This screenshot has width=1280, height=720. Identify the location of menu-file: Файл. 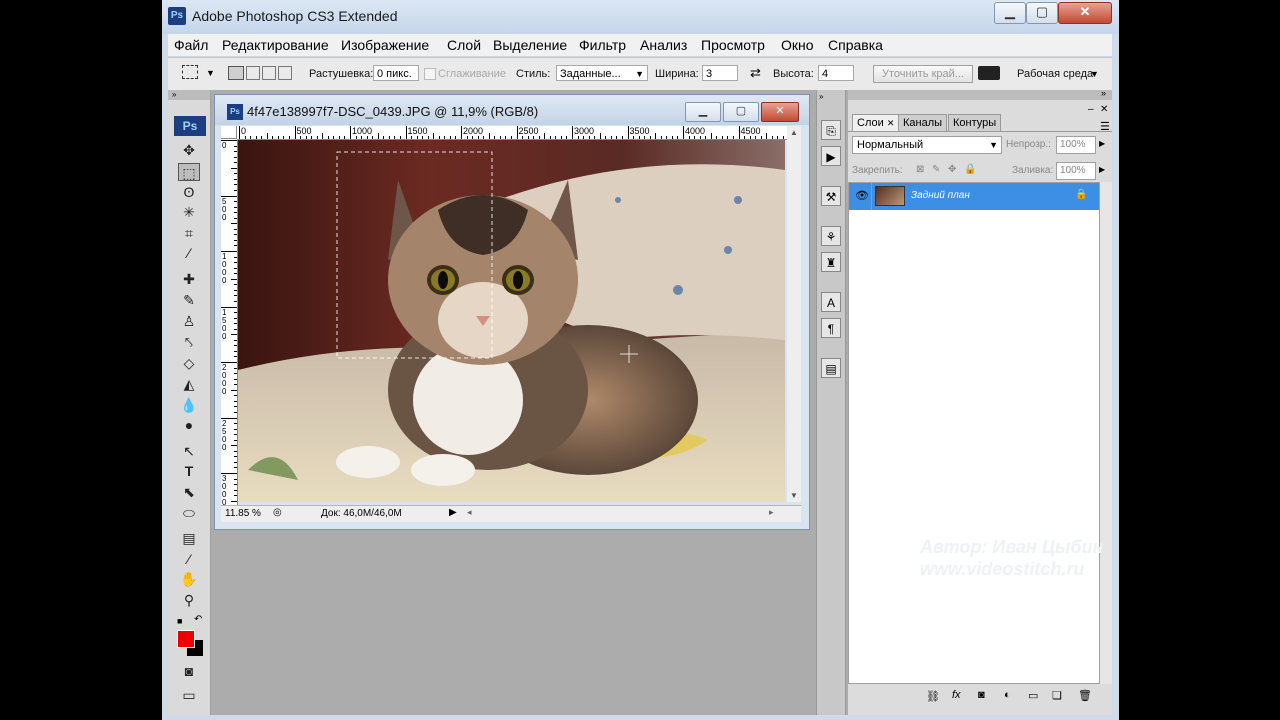
(191, 45).